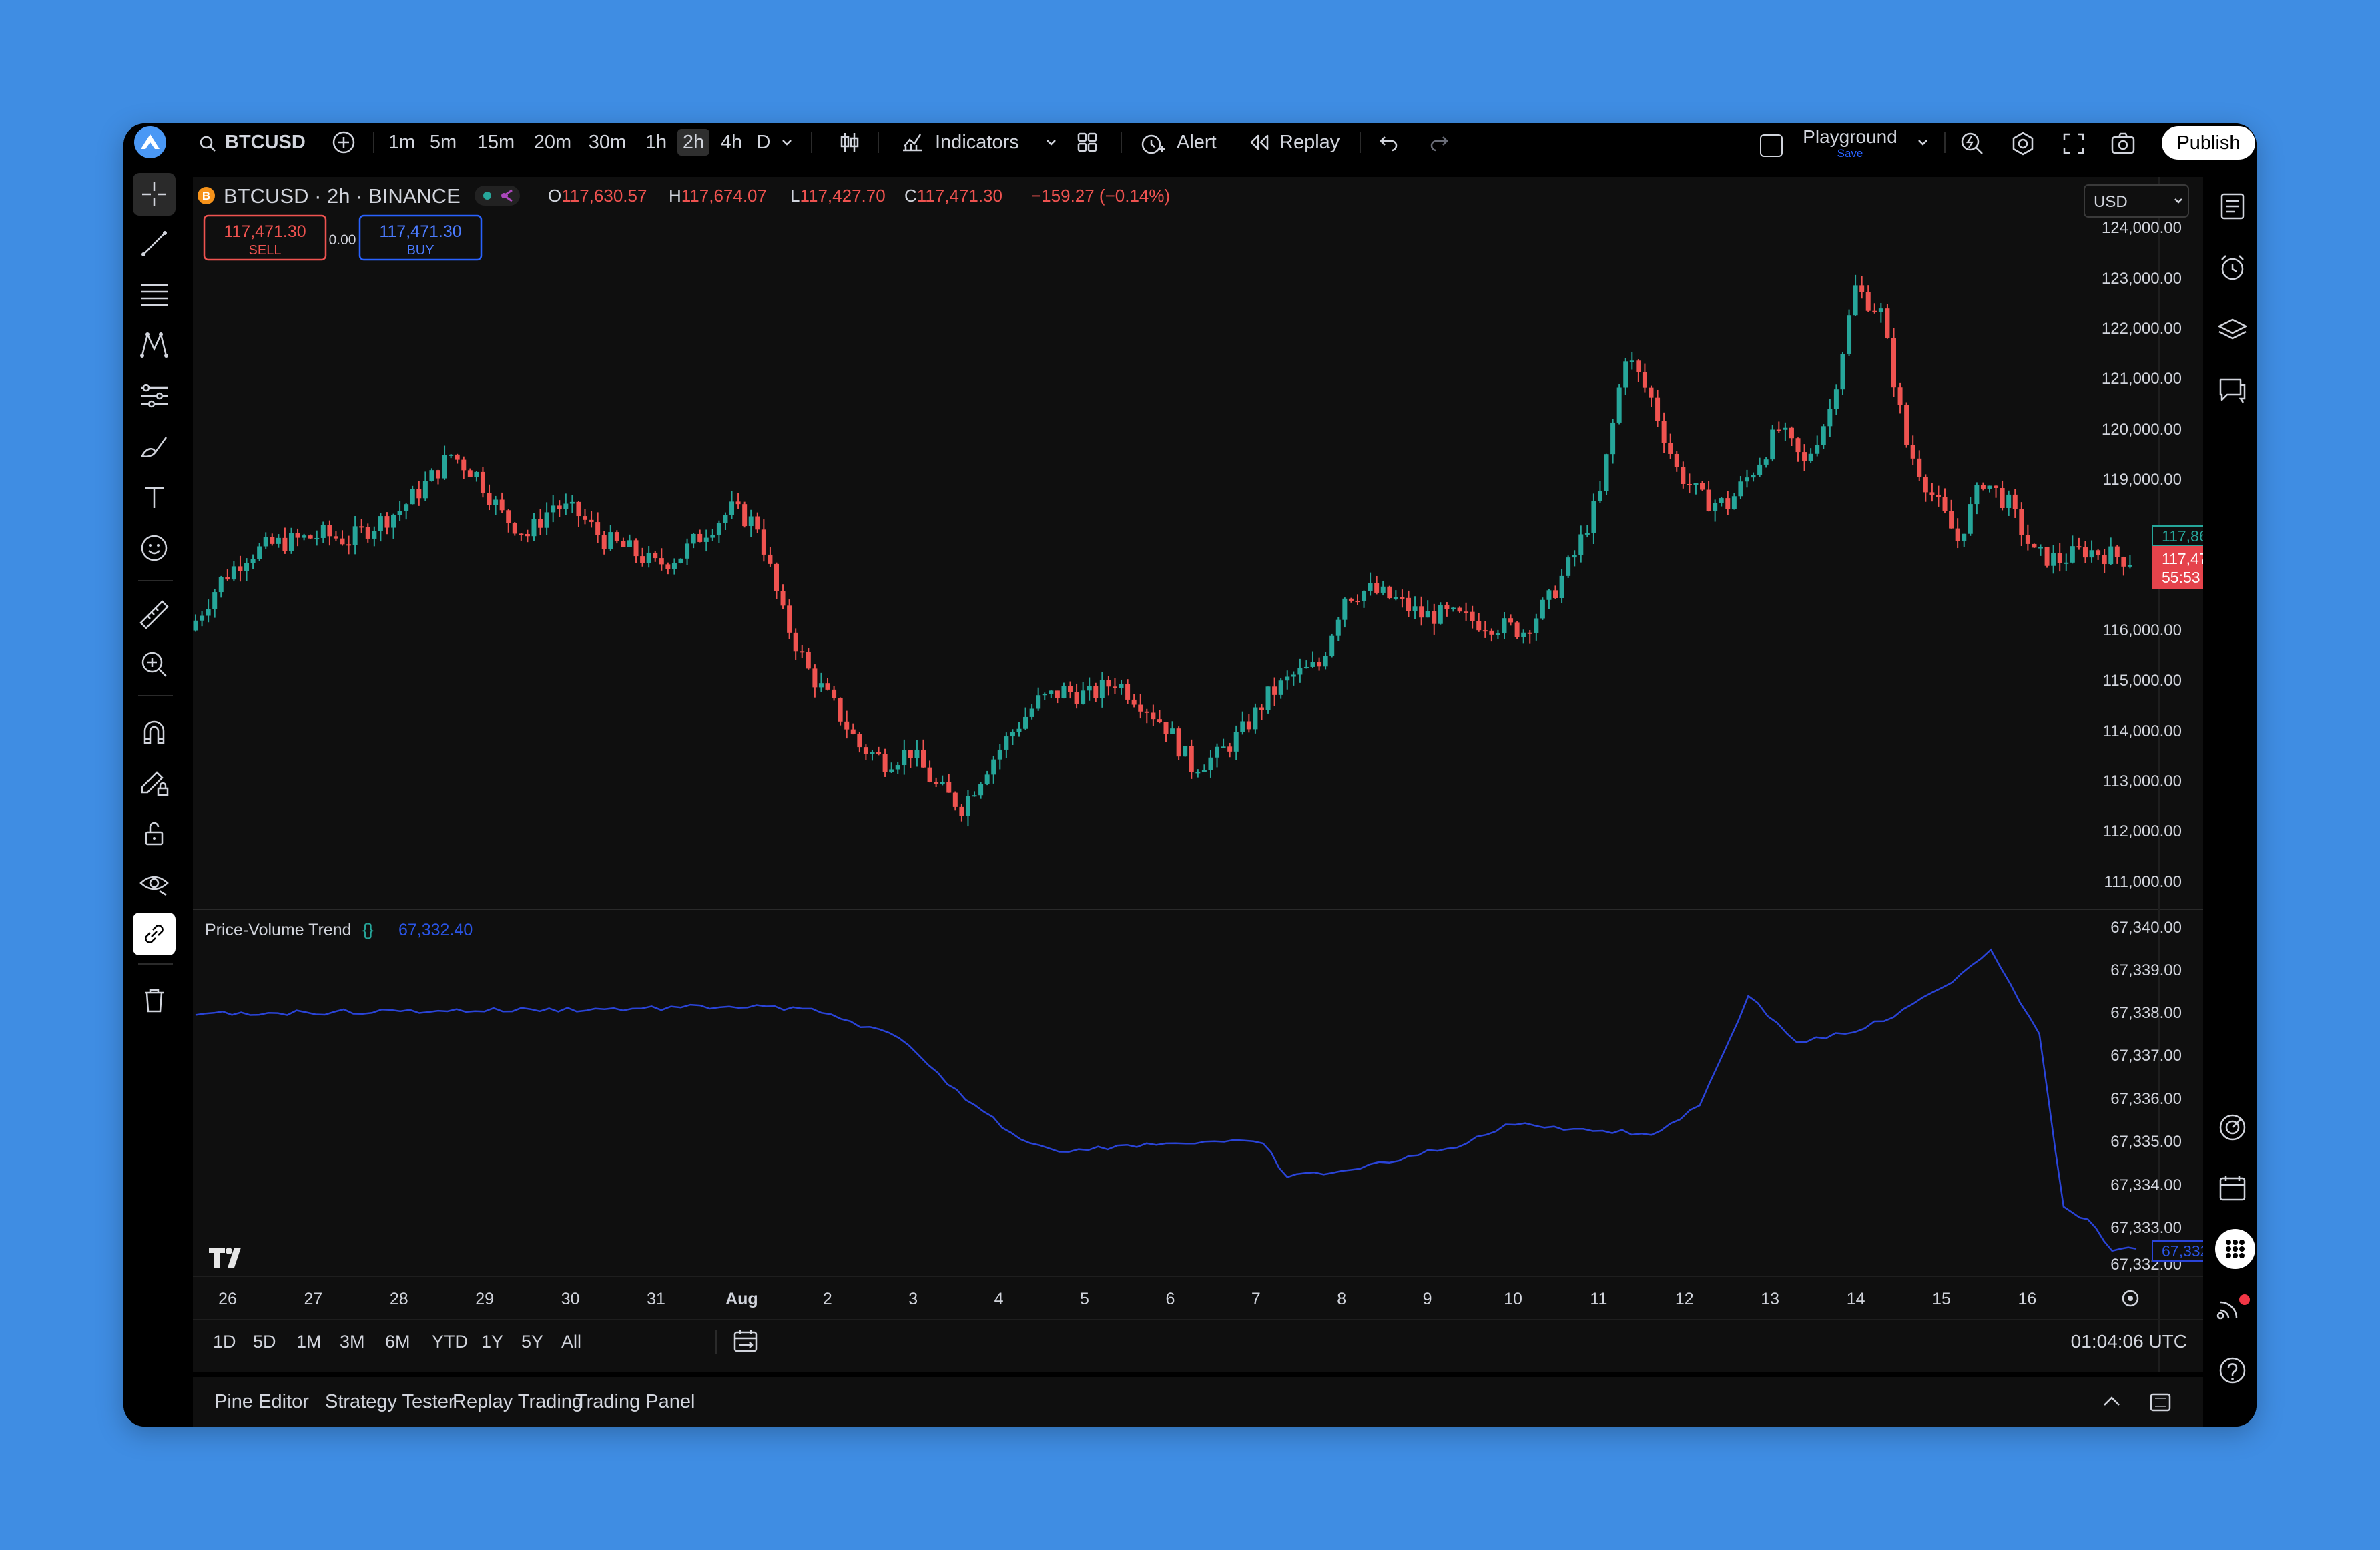  I want to click on object-tree-button, so click(2232, 329).